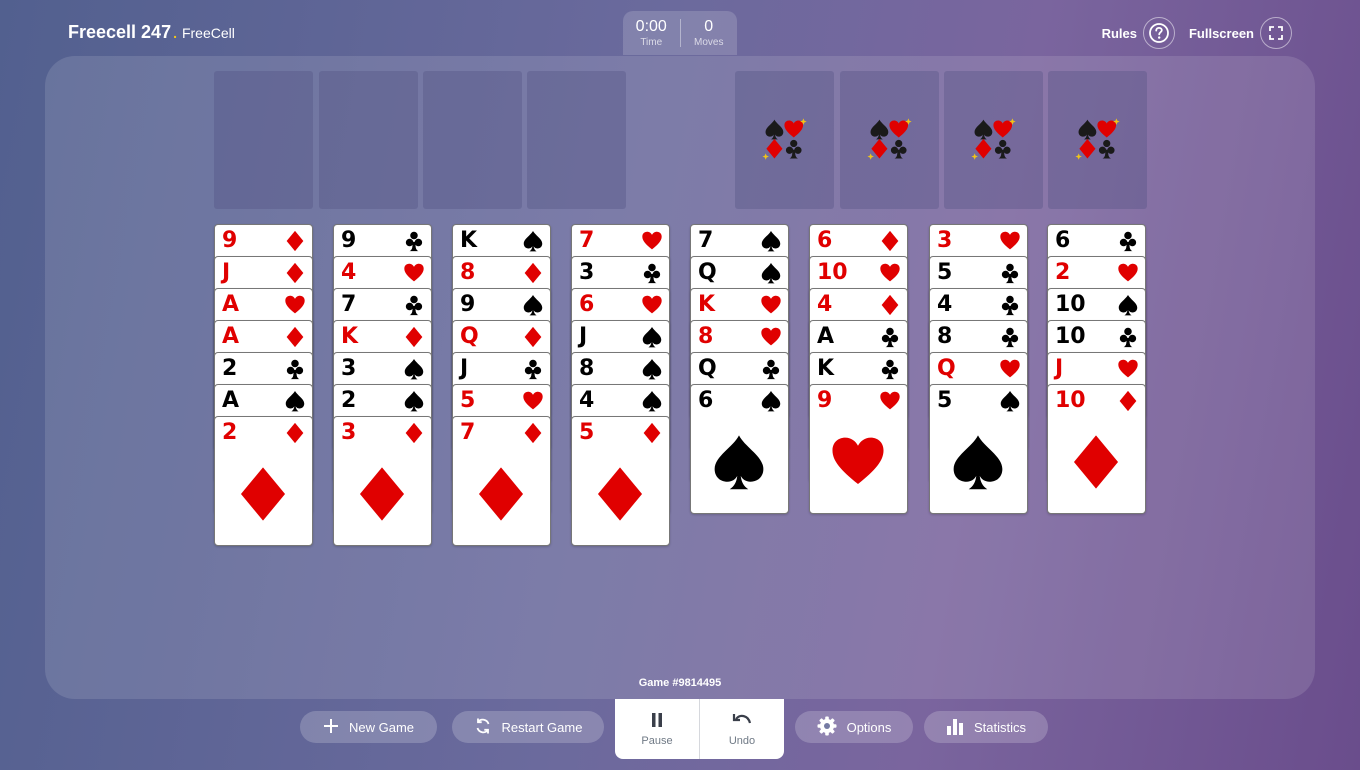 This screenshot has width=1360, height=770. Describe the element at coordinates (709, 33) in the screenshot. I see `moves-stat: 0 Moves` at that location.